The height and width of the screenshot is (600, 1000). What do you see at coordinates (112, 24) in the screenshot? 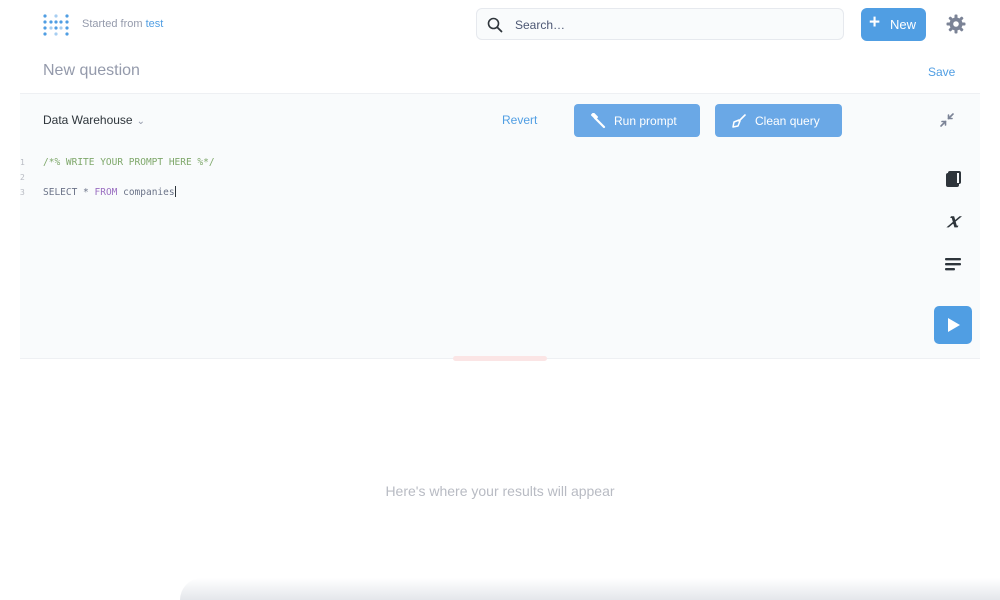
I see `breadcrumb-prefix: Started from` at bounding box center [112, 24].